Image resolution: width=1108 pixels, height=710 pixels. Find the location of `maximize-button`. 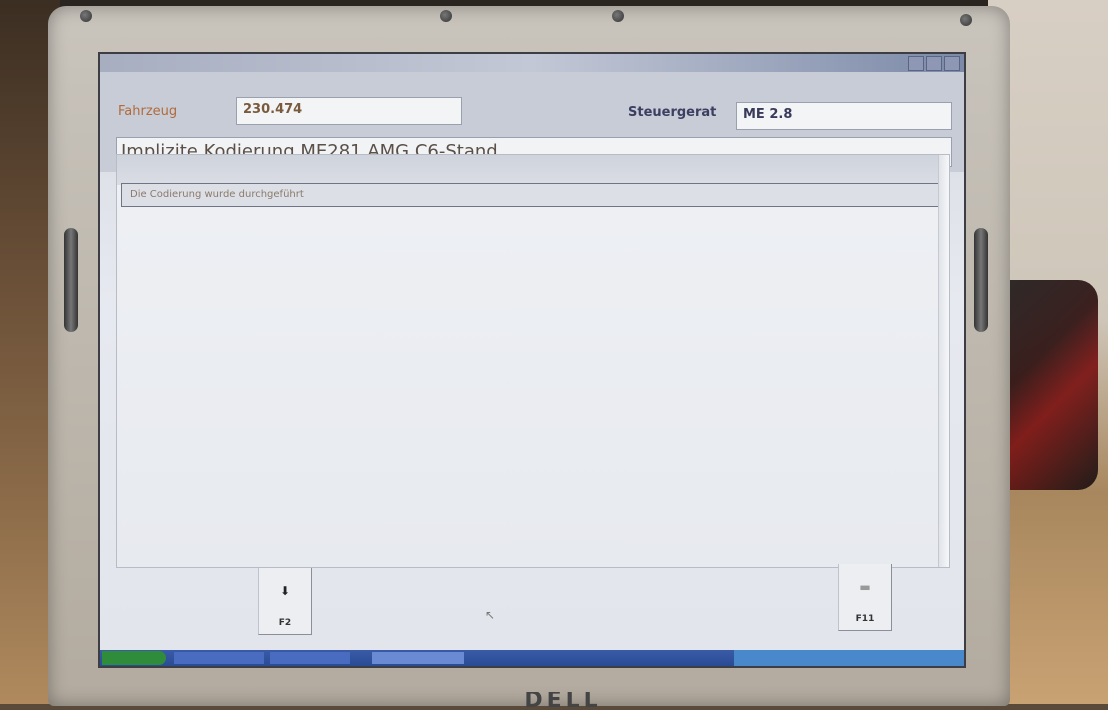

maximize-button is located at coordinates (934, 63).